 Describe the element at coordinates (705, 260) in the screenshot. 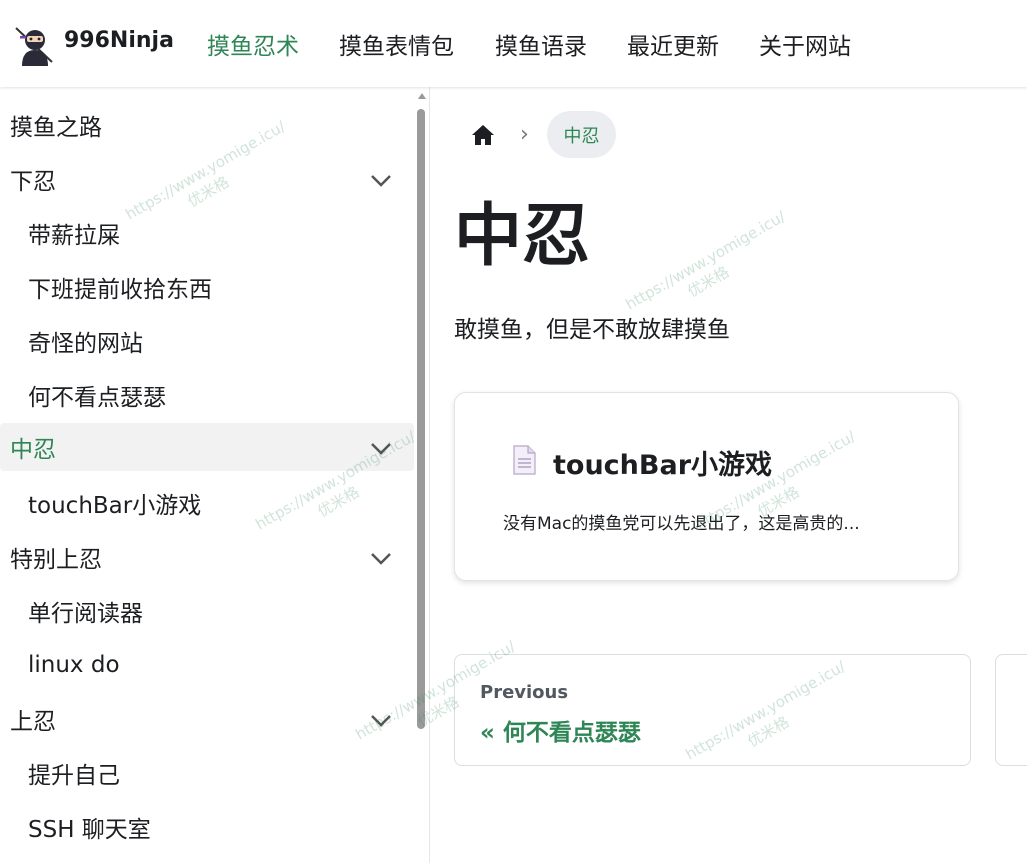

I see `watermark-url: https://www.yomige.icu/` at that location.